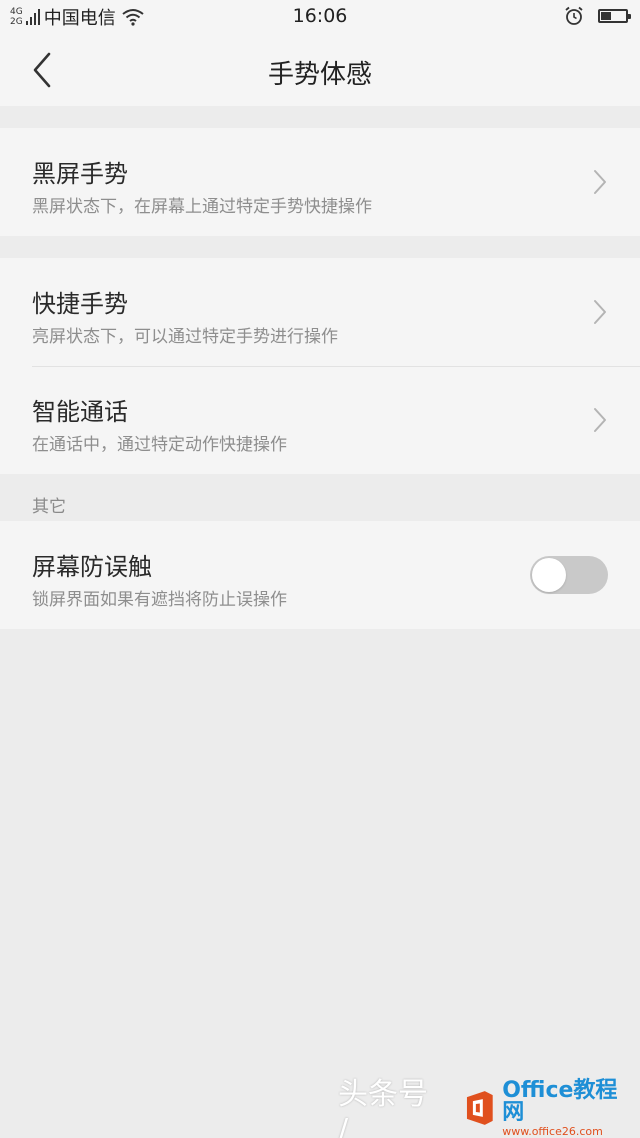  What do you see at coordinates (569, 575) in the screenshot?
I see `anti-mistouch-toggle` at bounding box center [569, 575].